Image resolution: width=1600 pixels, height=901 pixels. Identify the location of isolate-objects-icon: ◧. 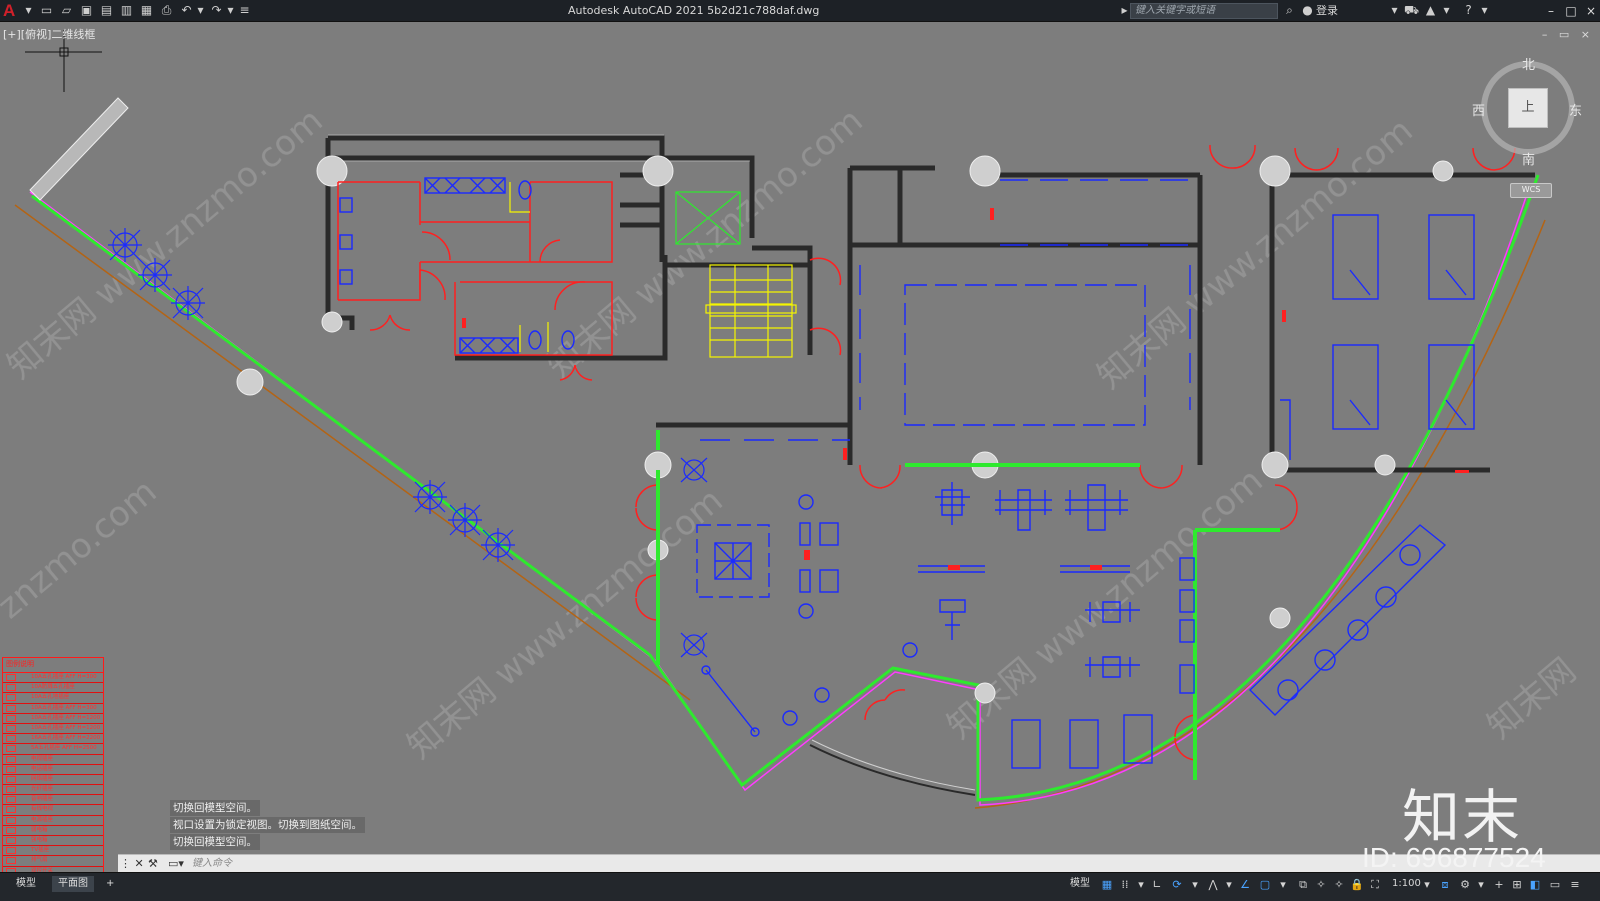
(1535, 885).